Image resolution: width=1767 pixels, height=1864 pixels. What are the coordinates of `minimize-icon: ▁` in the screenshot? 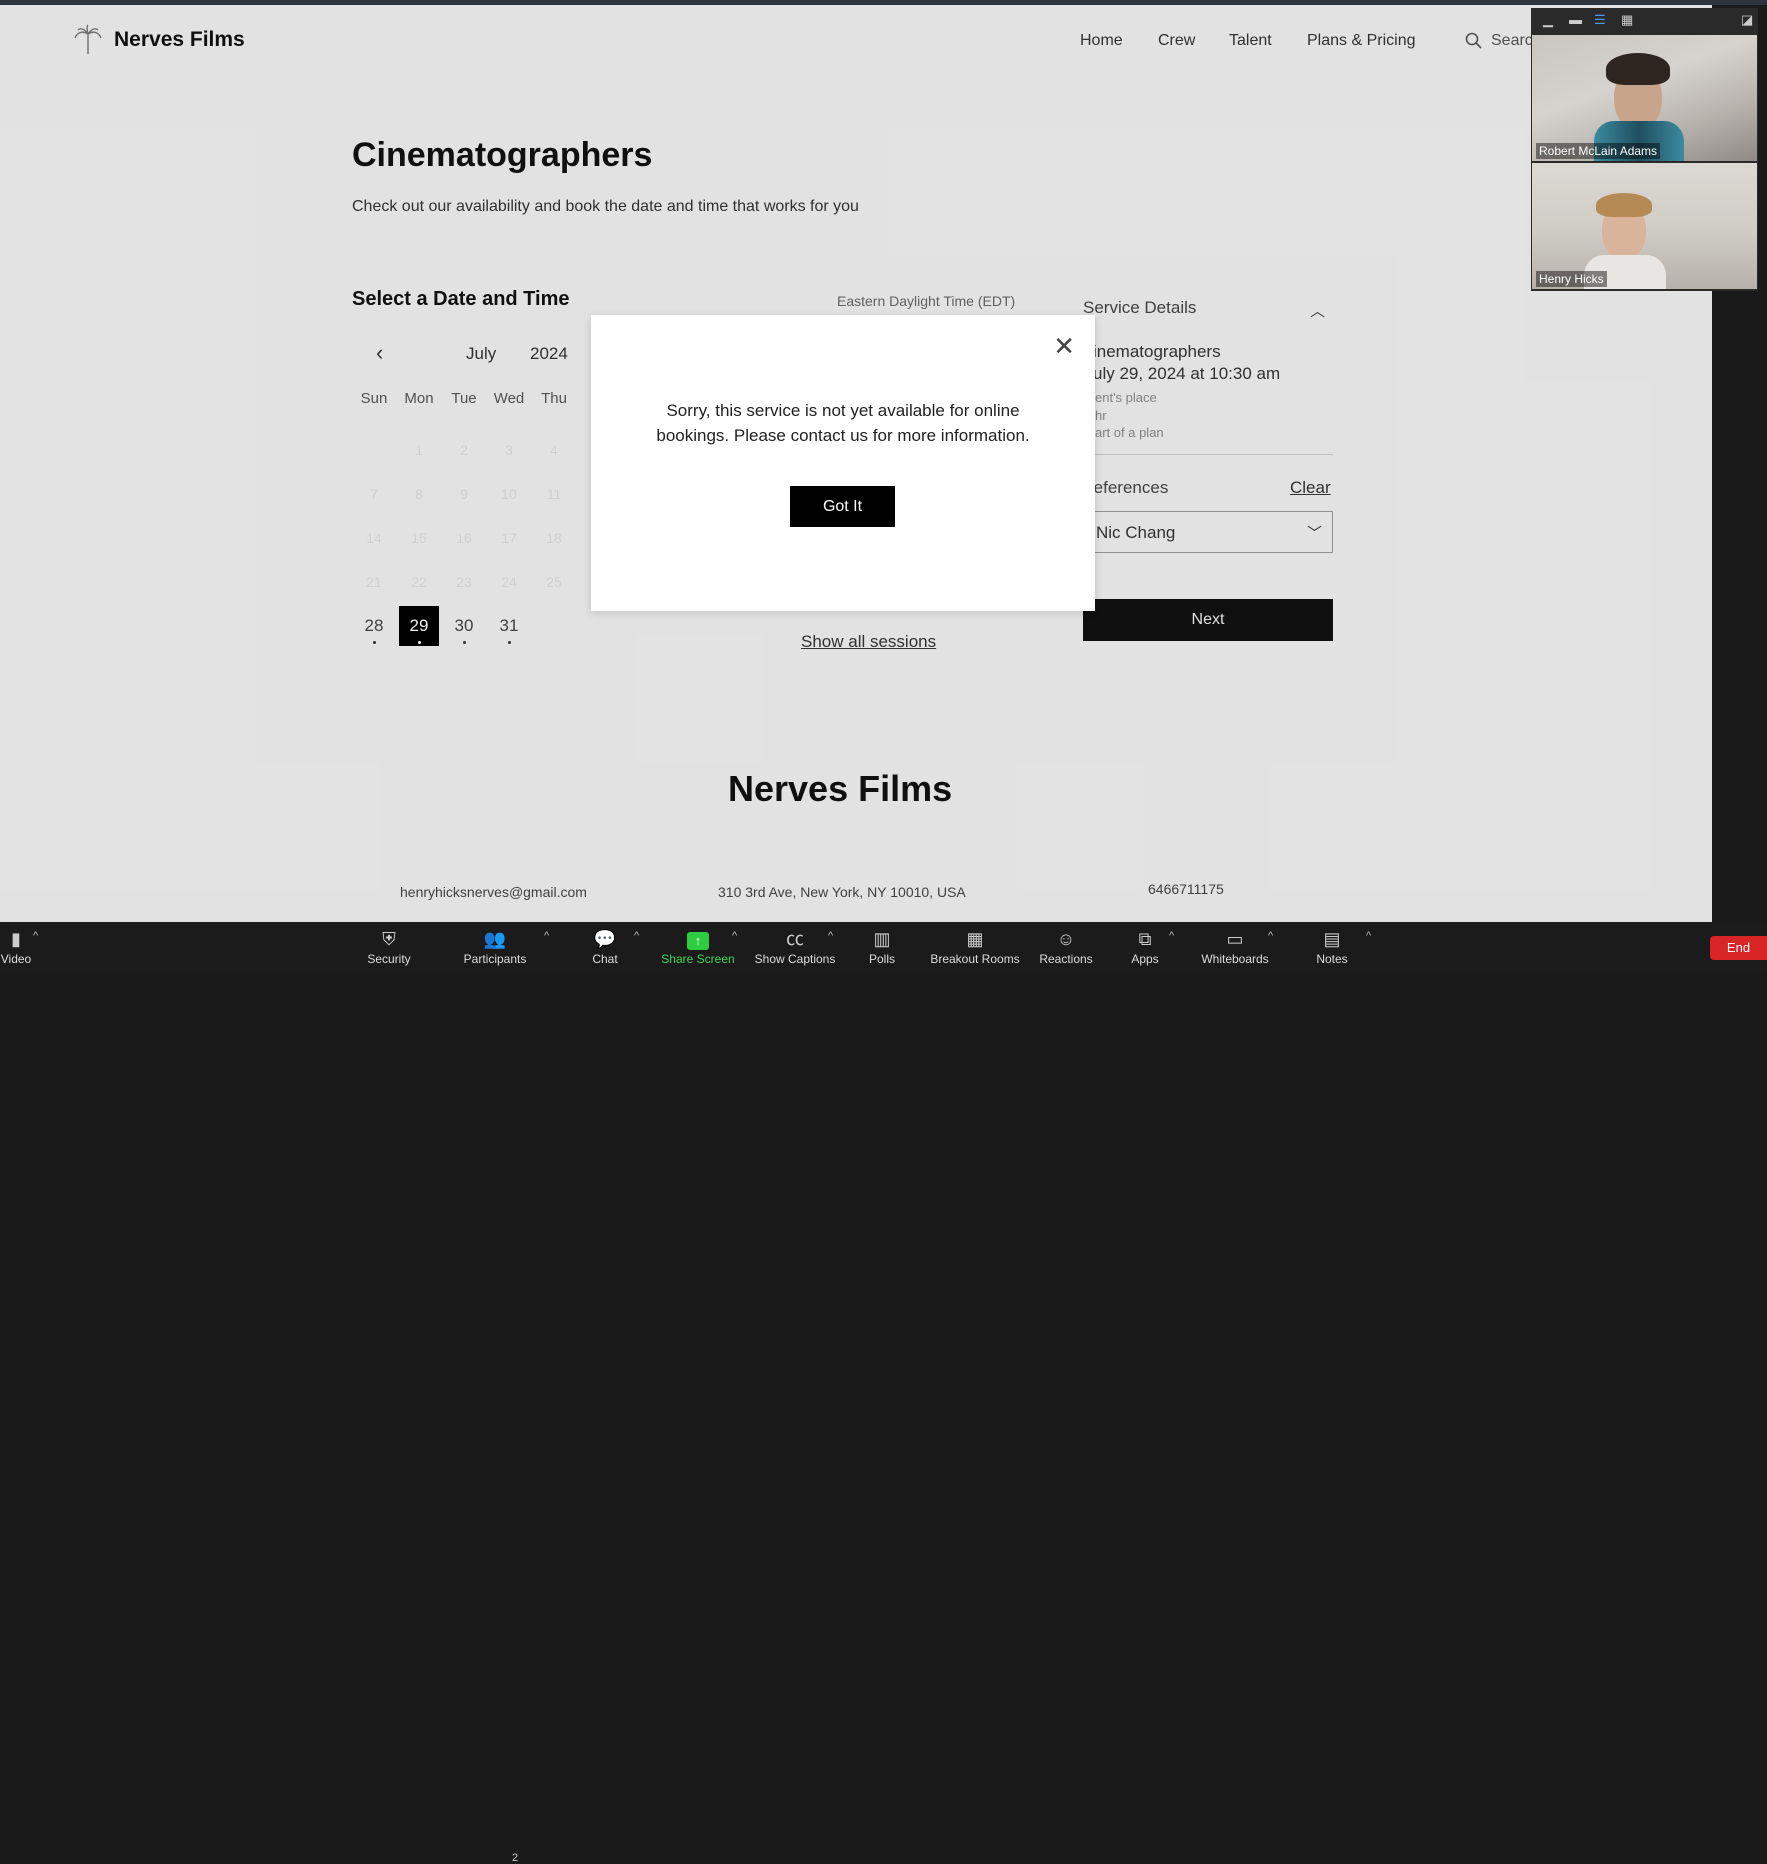 It's located at (1548, 20).